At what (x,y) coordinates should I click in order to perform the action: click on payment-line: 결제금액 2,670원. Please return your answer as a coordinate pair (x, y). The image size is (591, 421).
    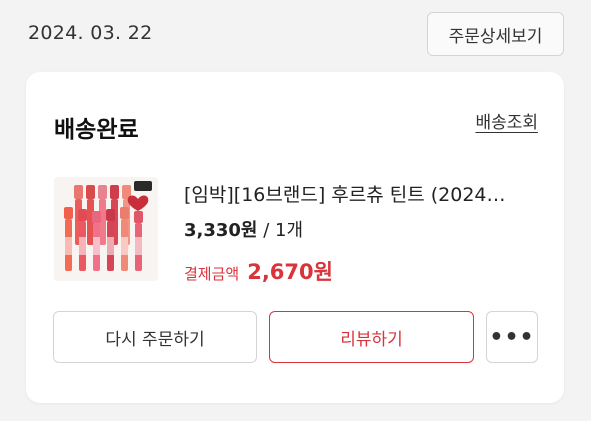
    Looking at the image, I should click on (258, 271).